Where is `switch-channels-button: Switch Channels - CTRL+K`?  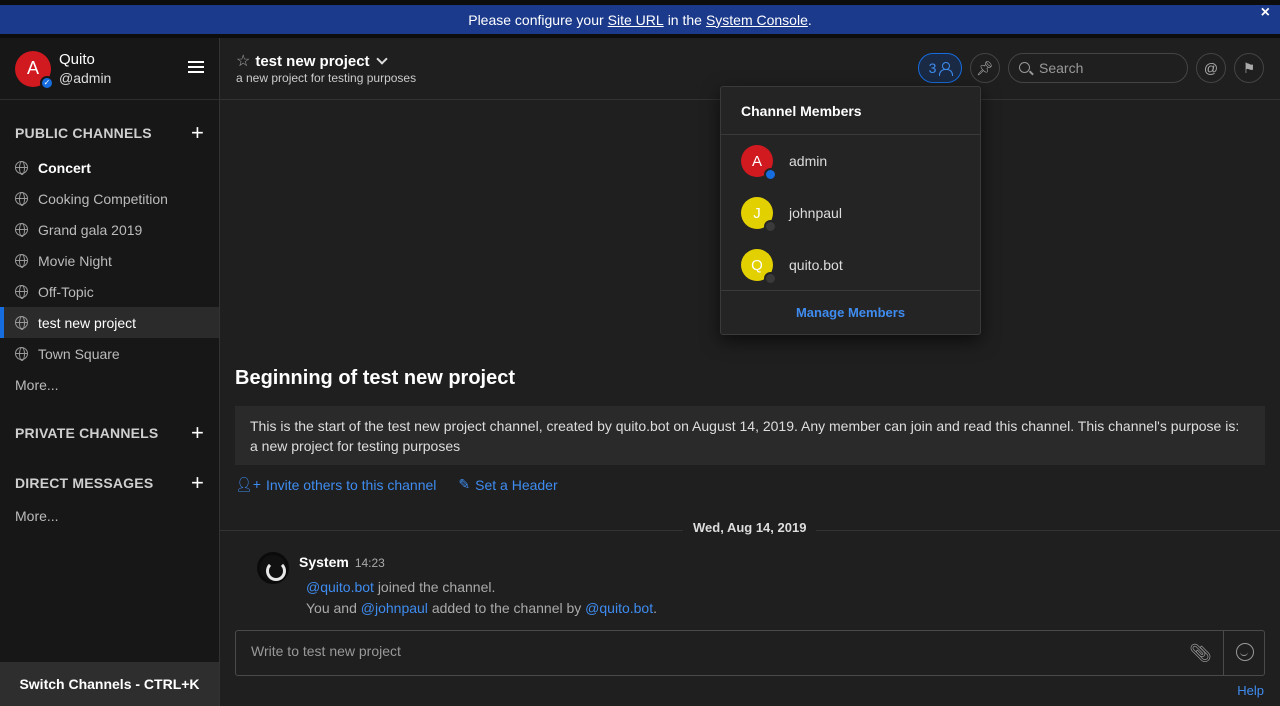
switch-channels-button: Switch Channels - CTRL+K is located at coordinates (109, 684).